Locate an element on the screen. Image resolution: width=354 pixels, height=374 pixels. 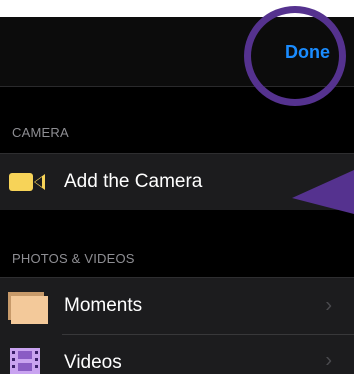
done-button: Done is located at coordinates (307, 52).